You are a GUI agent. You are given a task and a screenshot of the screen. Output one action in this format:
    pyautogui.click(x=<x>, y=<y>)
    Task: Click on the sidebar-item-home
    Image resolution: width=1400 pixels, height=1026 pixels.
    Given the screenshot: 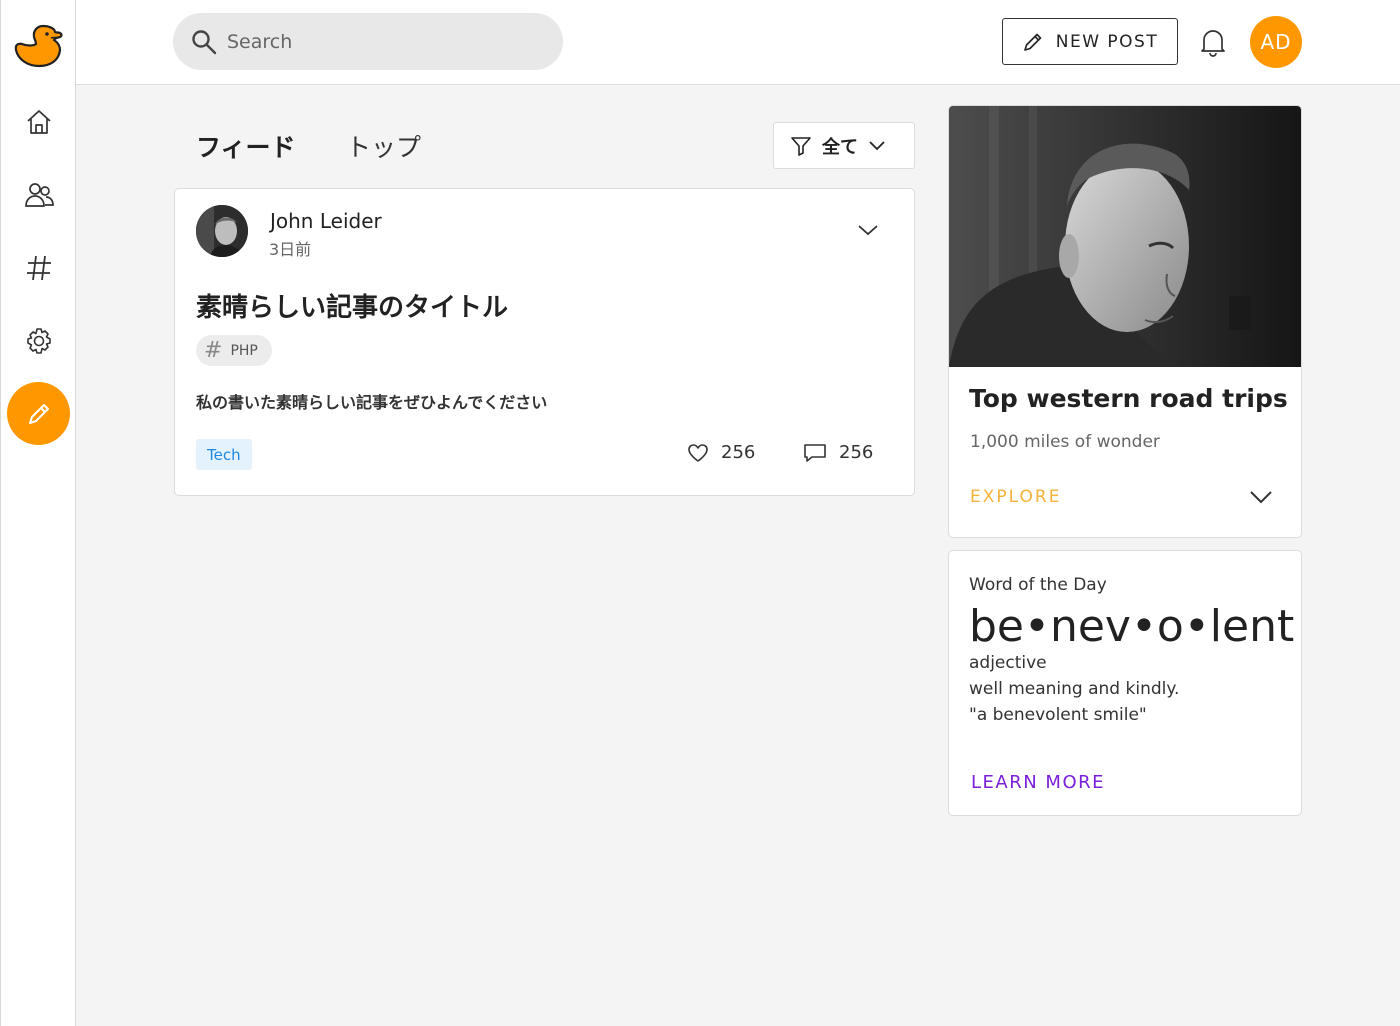 What is the action you would take?
    pyautogui.click(x=39, y=122)
    